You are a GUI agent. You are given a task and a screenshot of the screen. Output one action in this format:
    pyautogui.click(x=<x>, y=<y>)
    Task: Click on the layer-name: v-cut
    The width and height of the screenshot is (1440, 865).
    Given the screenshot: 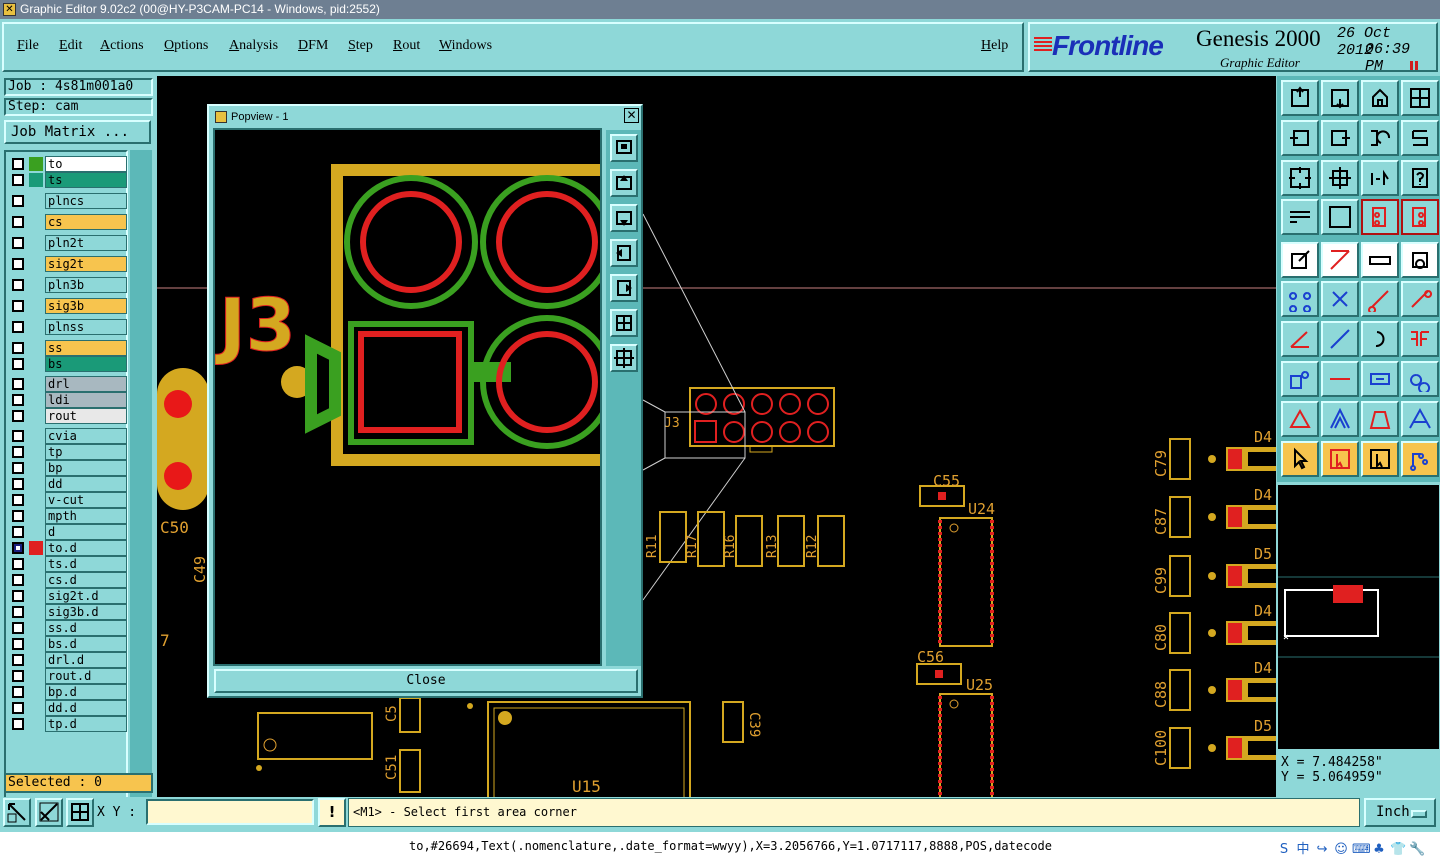 What is the action you would take?
    pyautogui.click(x=86, y=500)
    